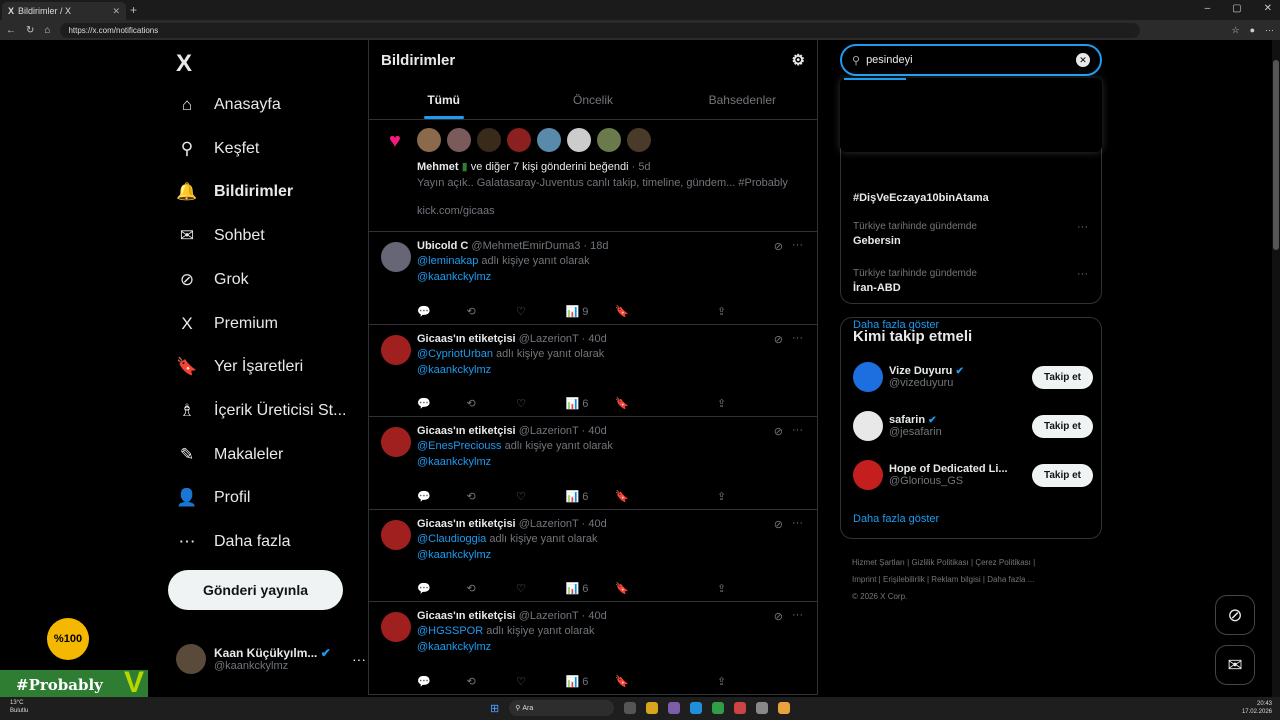 This screenshot has width=1280, height=720. What do you see at coordinates (742, 99) in the screenshot?
I see `tab-mentions: Bahsedenler` at bounding box center [742, 99].